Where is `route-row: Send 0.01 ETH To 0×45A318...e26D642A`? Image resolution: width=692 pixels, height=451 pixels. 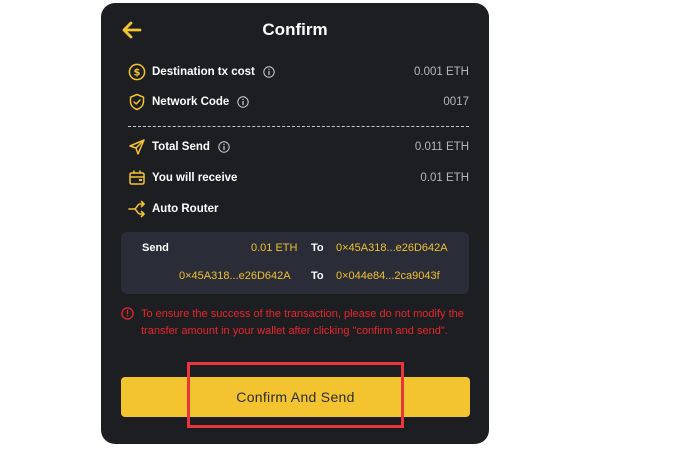 route-row: Send 0.01 ETH To 0×45A318...e26D642A is located at coordinates (295, 249).